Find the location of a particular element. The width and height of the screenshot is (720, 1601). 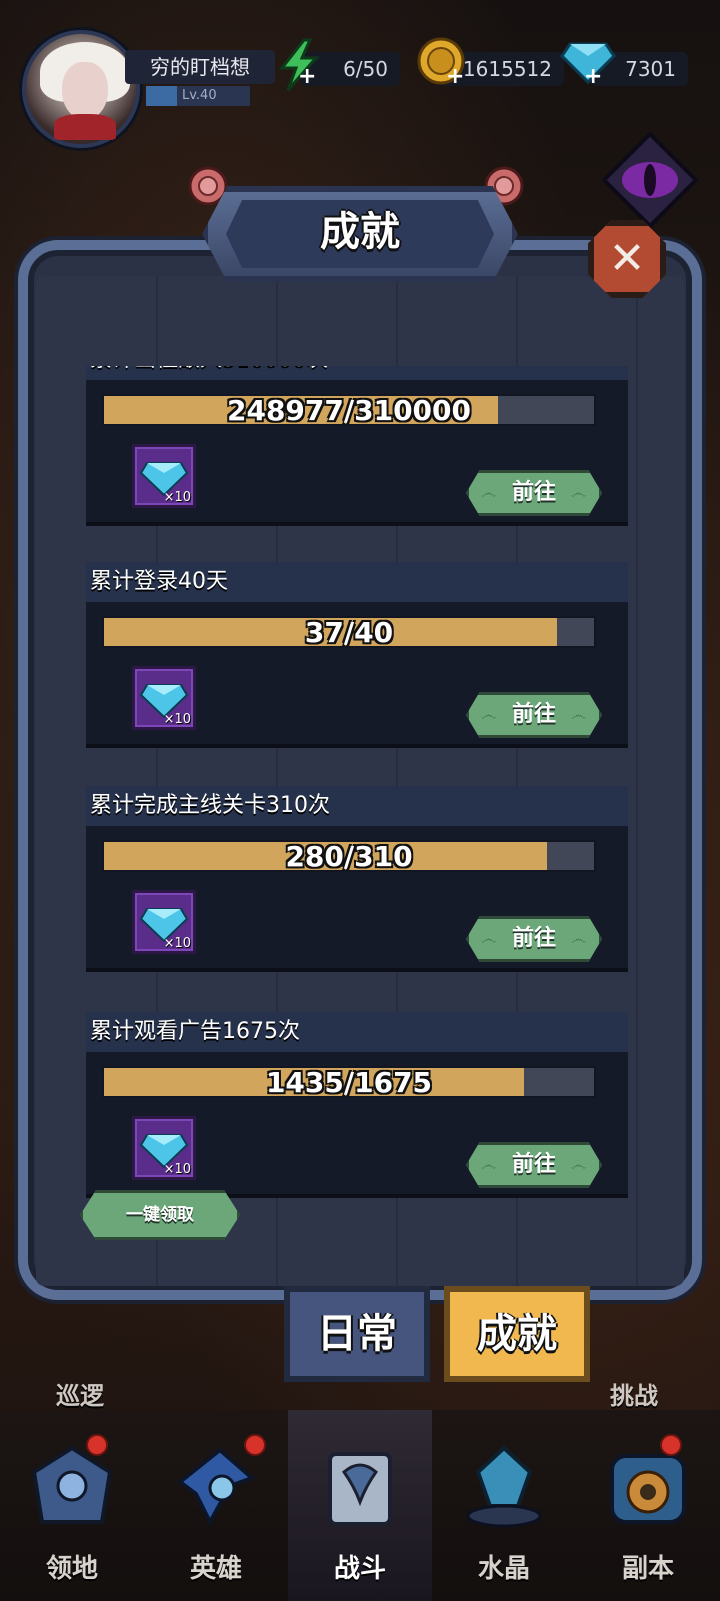

claim-all-button: 一键领取 is located at coordinates (160, 1215).